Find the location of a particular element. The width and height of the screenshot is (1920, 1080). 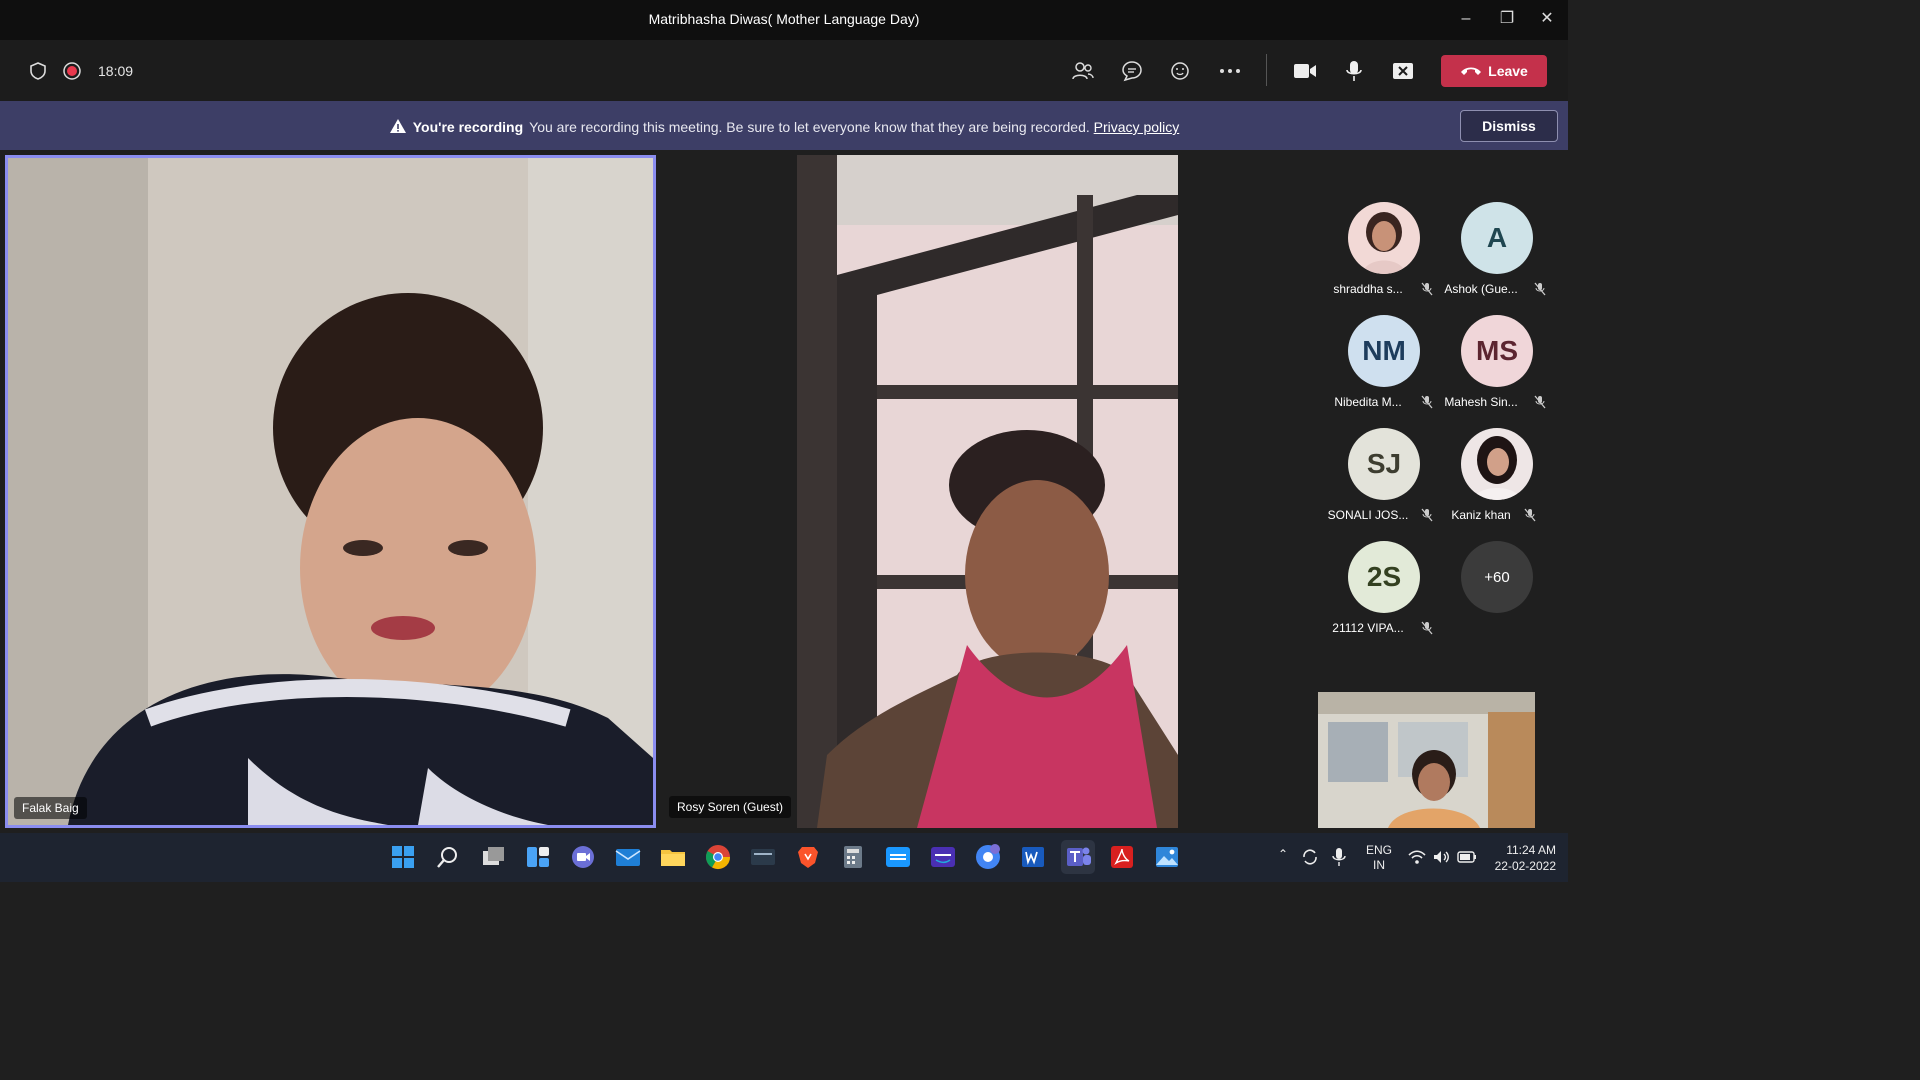

people-icon is located at coordinates (1083, 71).